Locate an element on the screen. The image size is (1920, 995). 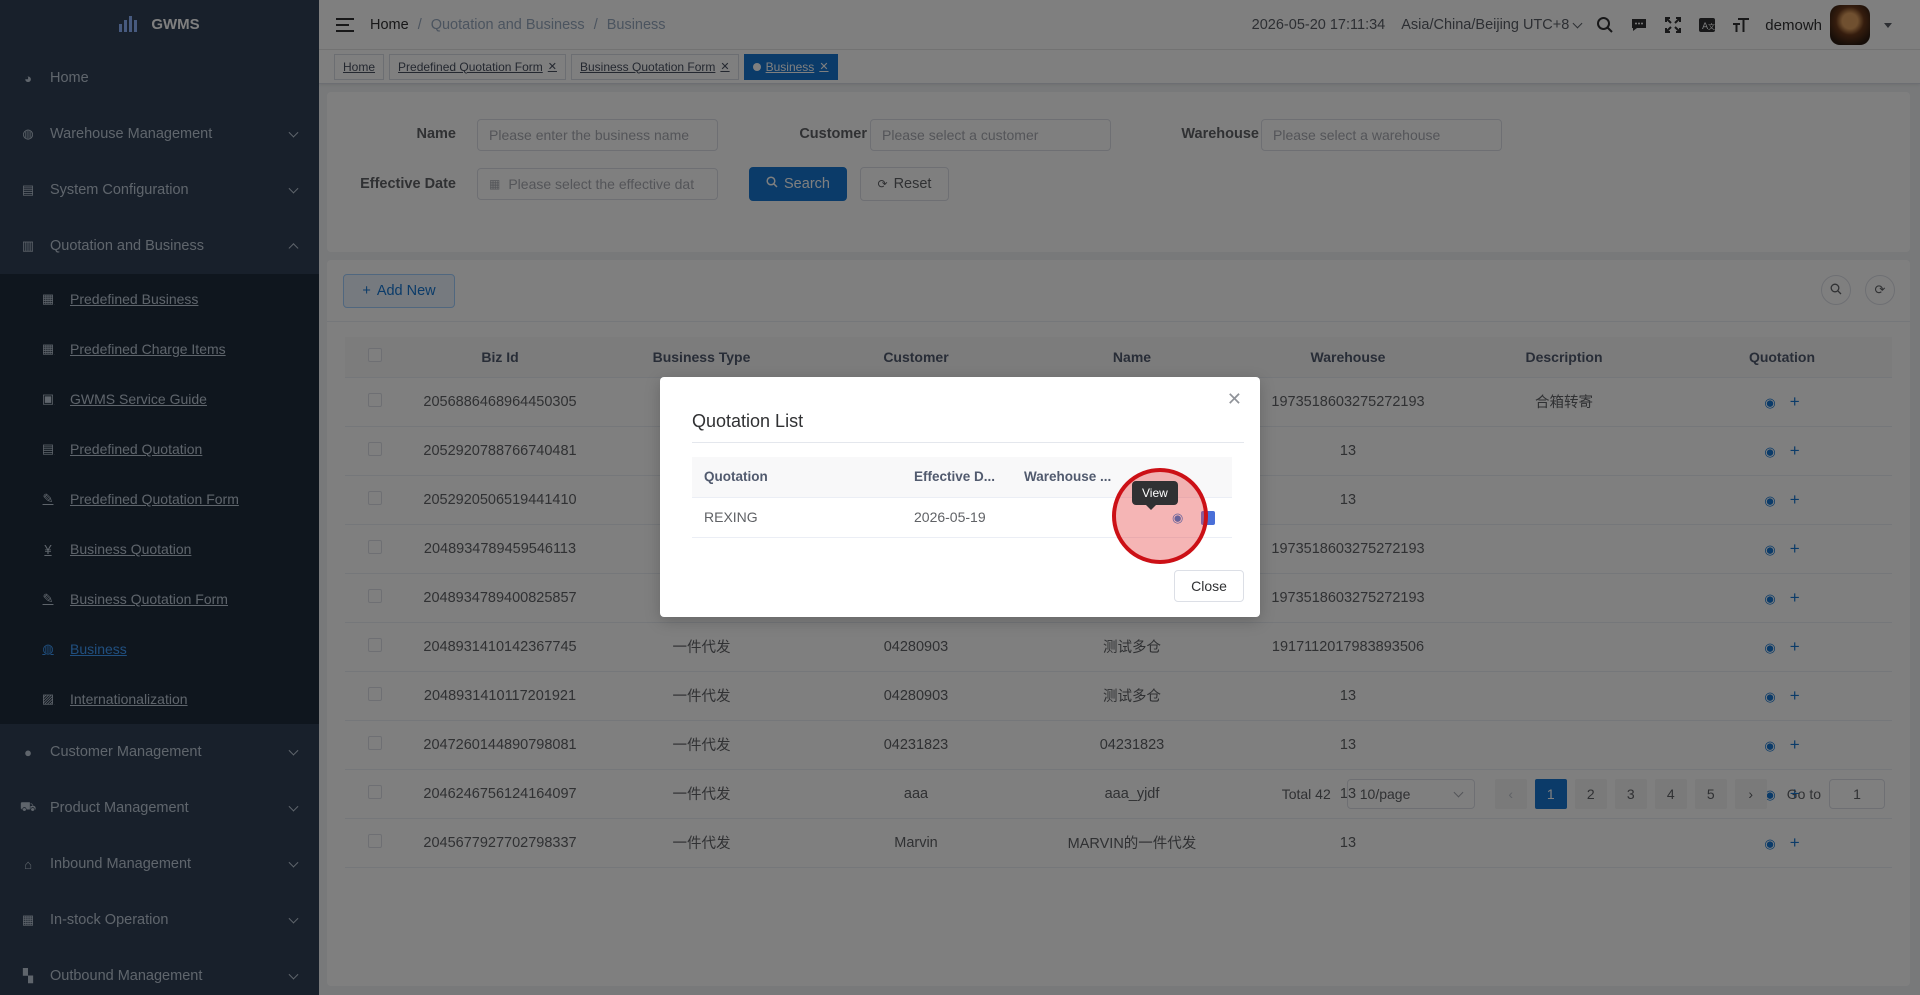
warehouse is located at coordinates (1067, 517).